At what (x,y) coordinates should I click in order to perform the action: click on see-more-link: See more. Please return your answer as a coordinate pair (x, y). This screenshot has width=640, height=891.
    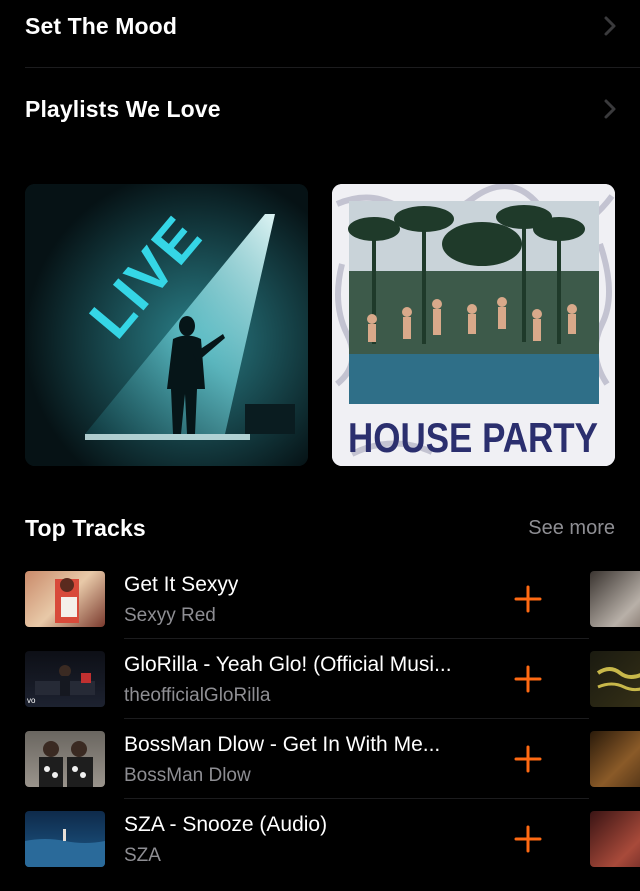
    Looking at the image, I should click on (571, 528).